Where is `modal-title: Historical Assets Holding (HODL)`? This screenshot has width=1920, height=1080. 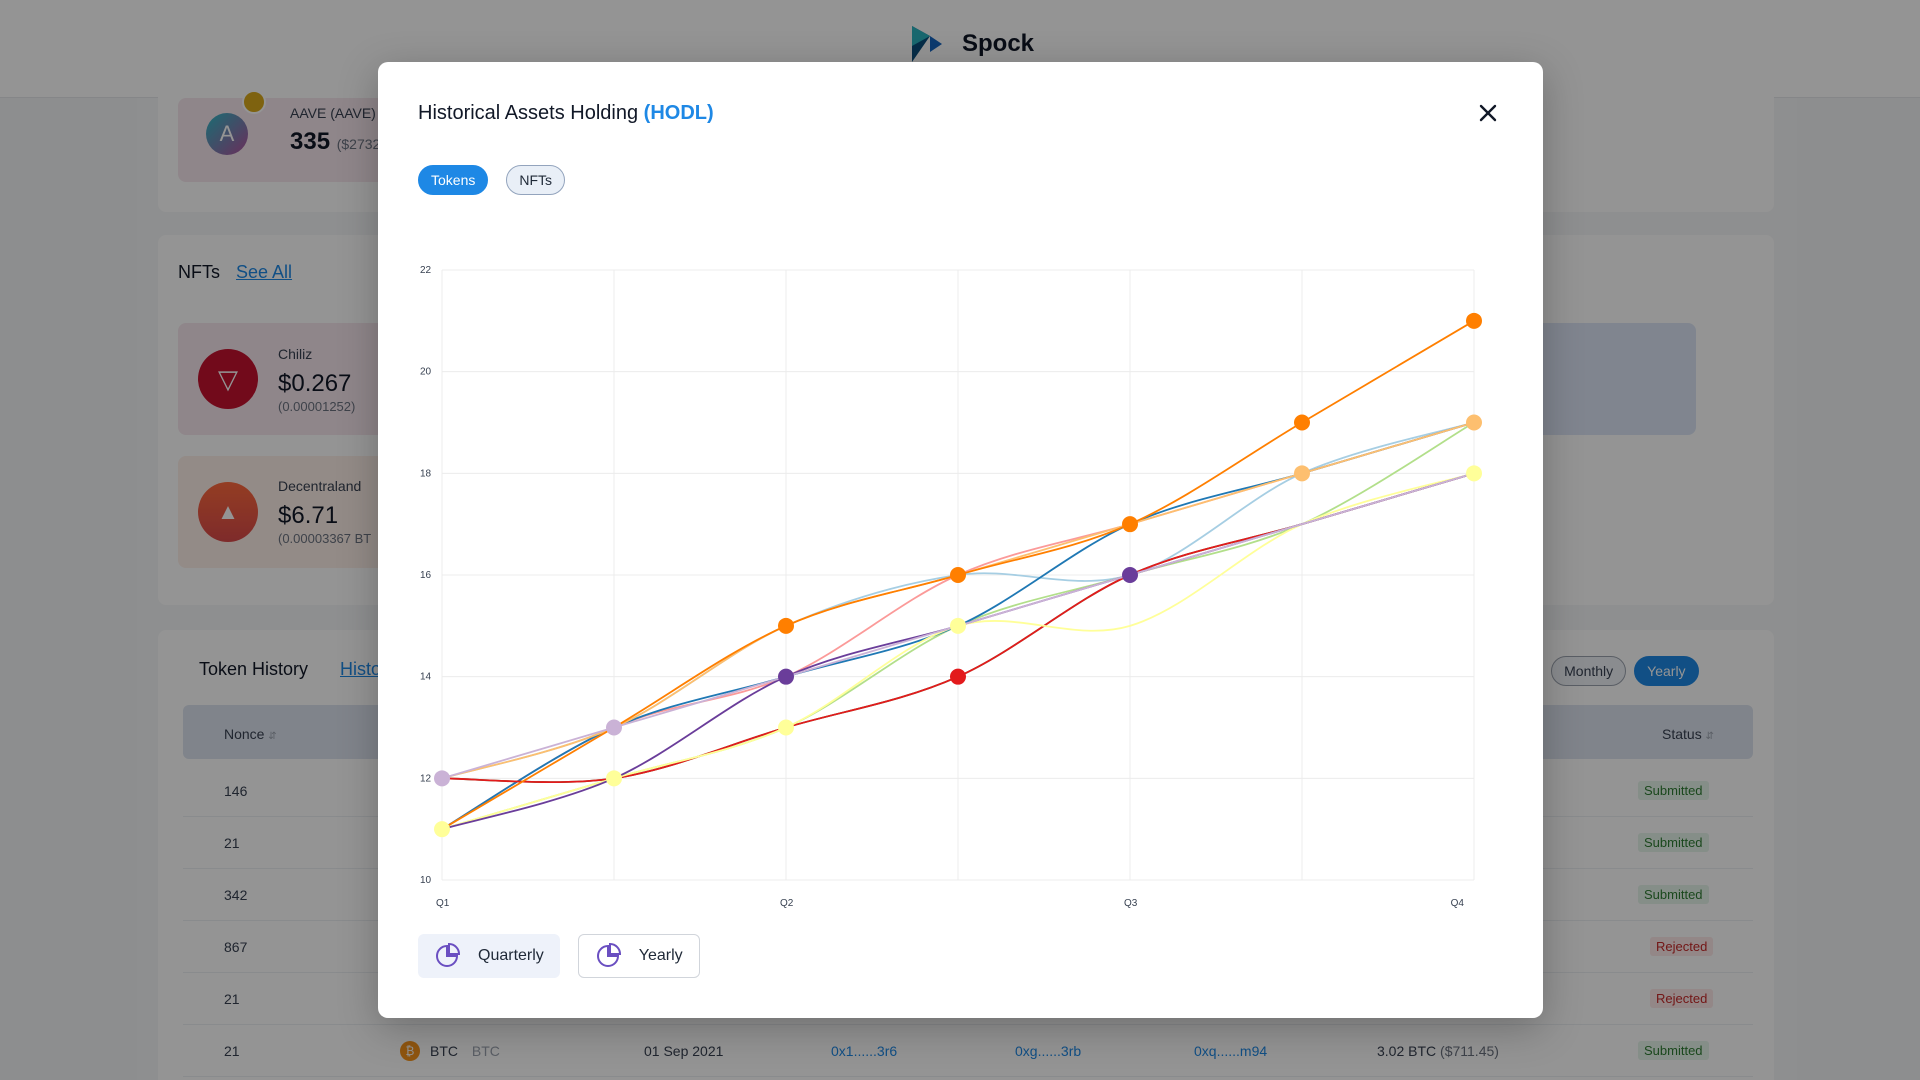
modal-title: Historical Assets Holding (HODL) is located at coordinates (566, 113).